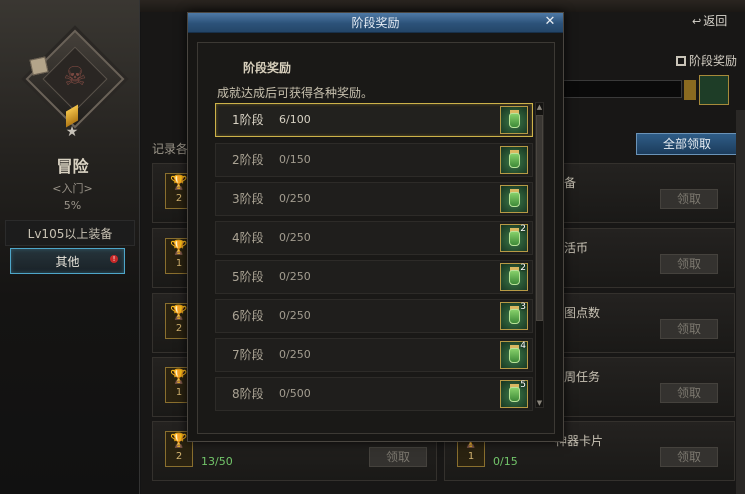 This screenshot has height=494, width=745. Describe the element at coordinates (505, 461) in the screenshot. I see `achievement-progress: 0/15` at that location.